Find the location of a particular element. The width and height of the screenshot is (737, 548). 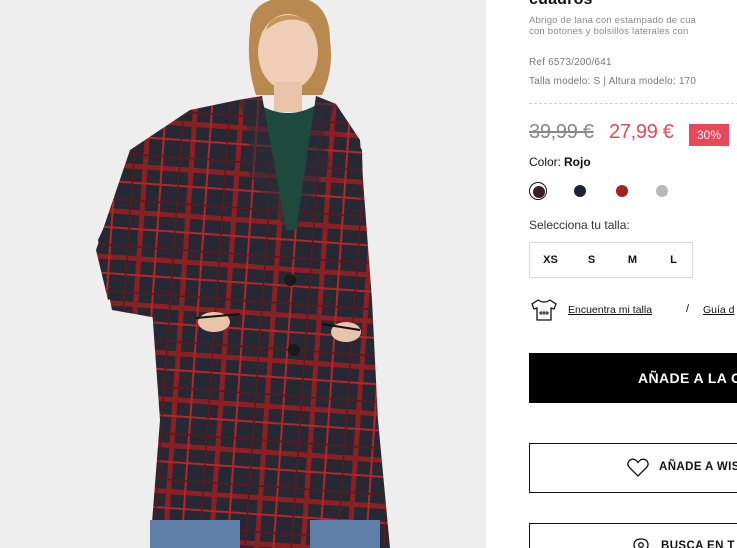

find-my-size-link: Encuentra mi talla is located at coordinates (610, 310).